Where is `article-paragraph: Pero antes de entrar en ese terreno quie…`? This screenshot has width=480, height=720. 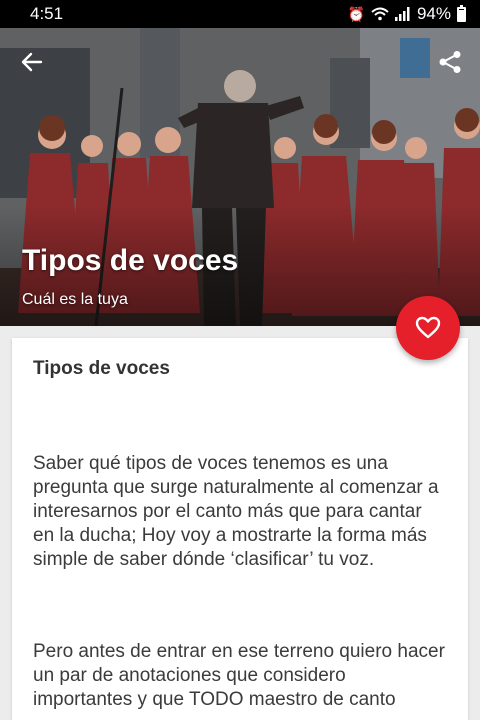
article-paragraph: Pero antes de entrar en ese terreno quie… is located at coordinates (239, 675).